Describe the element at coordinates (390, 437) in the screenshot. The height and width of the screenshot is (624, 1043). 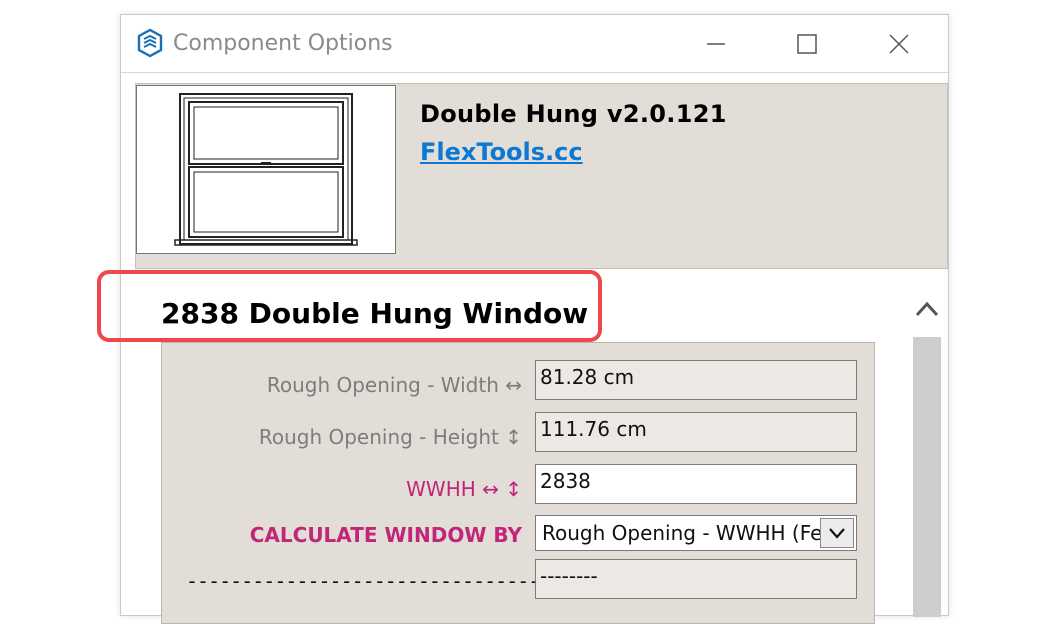
I see `label-rough-opening-height: Rough Opening - Height ↕` at that location.